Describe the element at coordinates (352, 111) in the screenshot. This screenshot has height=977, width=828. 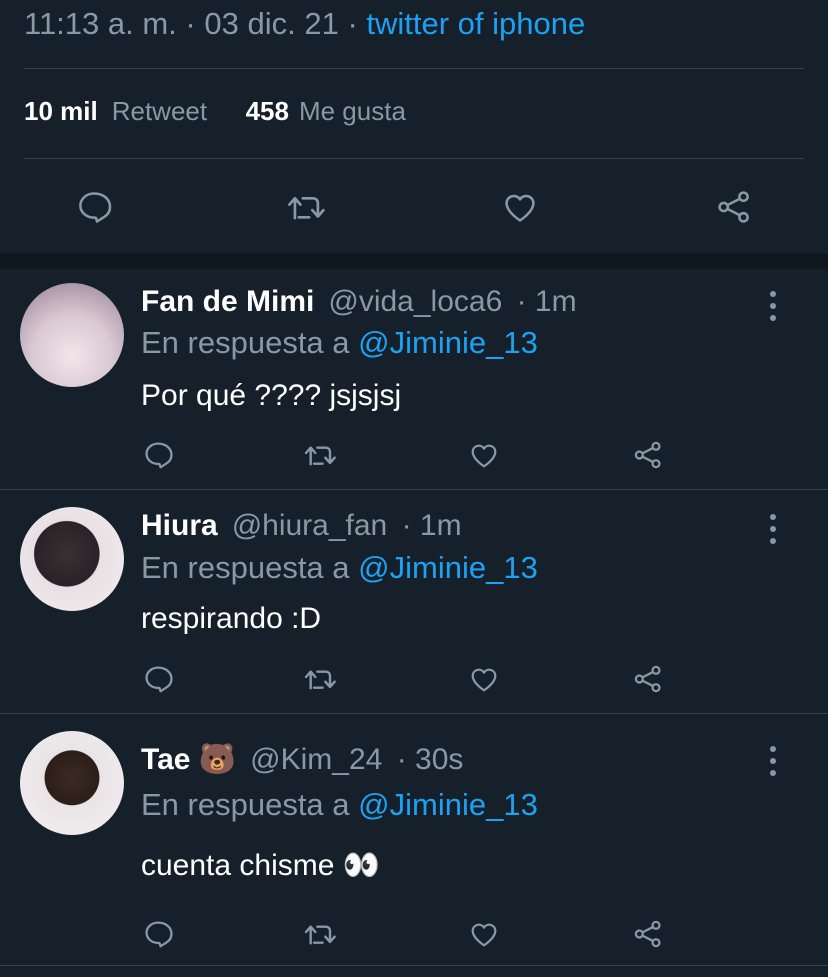
I see `likes-label: Me gusta` at that location.